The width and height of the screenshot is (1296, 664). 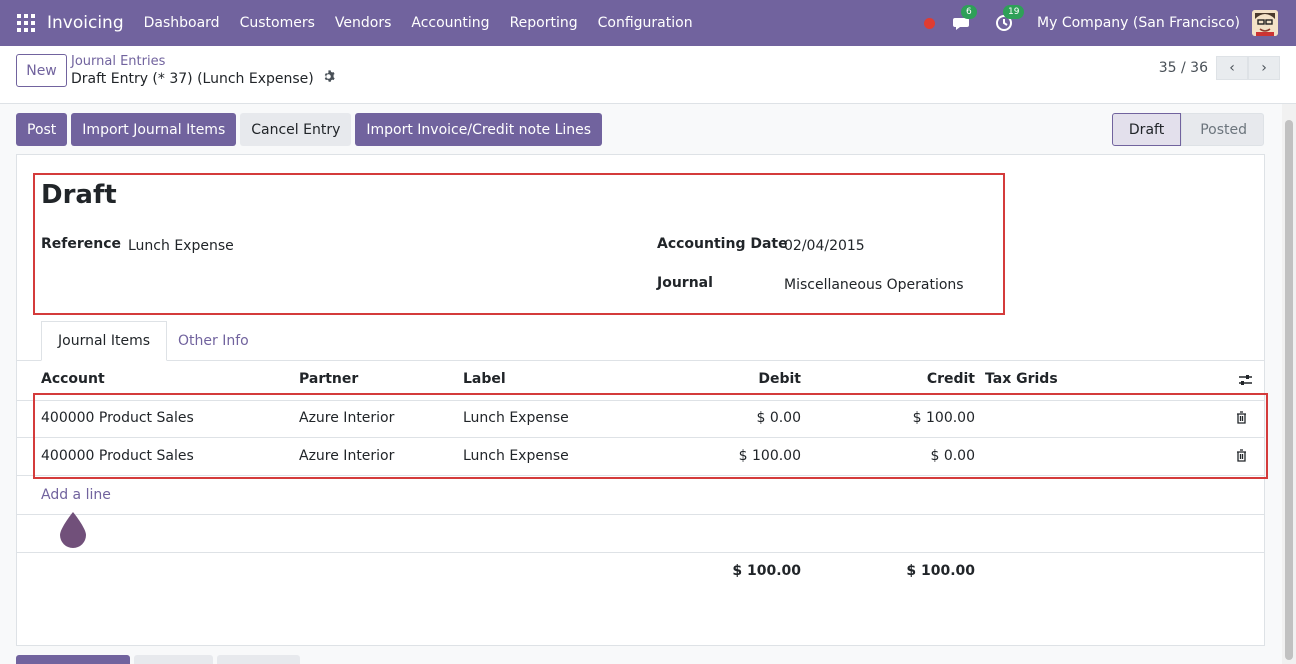 I want to click on import-journal-items-button: Import Journal Items, so click(x=154, y=129).